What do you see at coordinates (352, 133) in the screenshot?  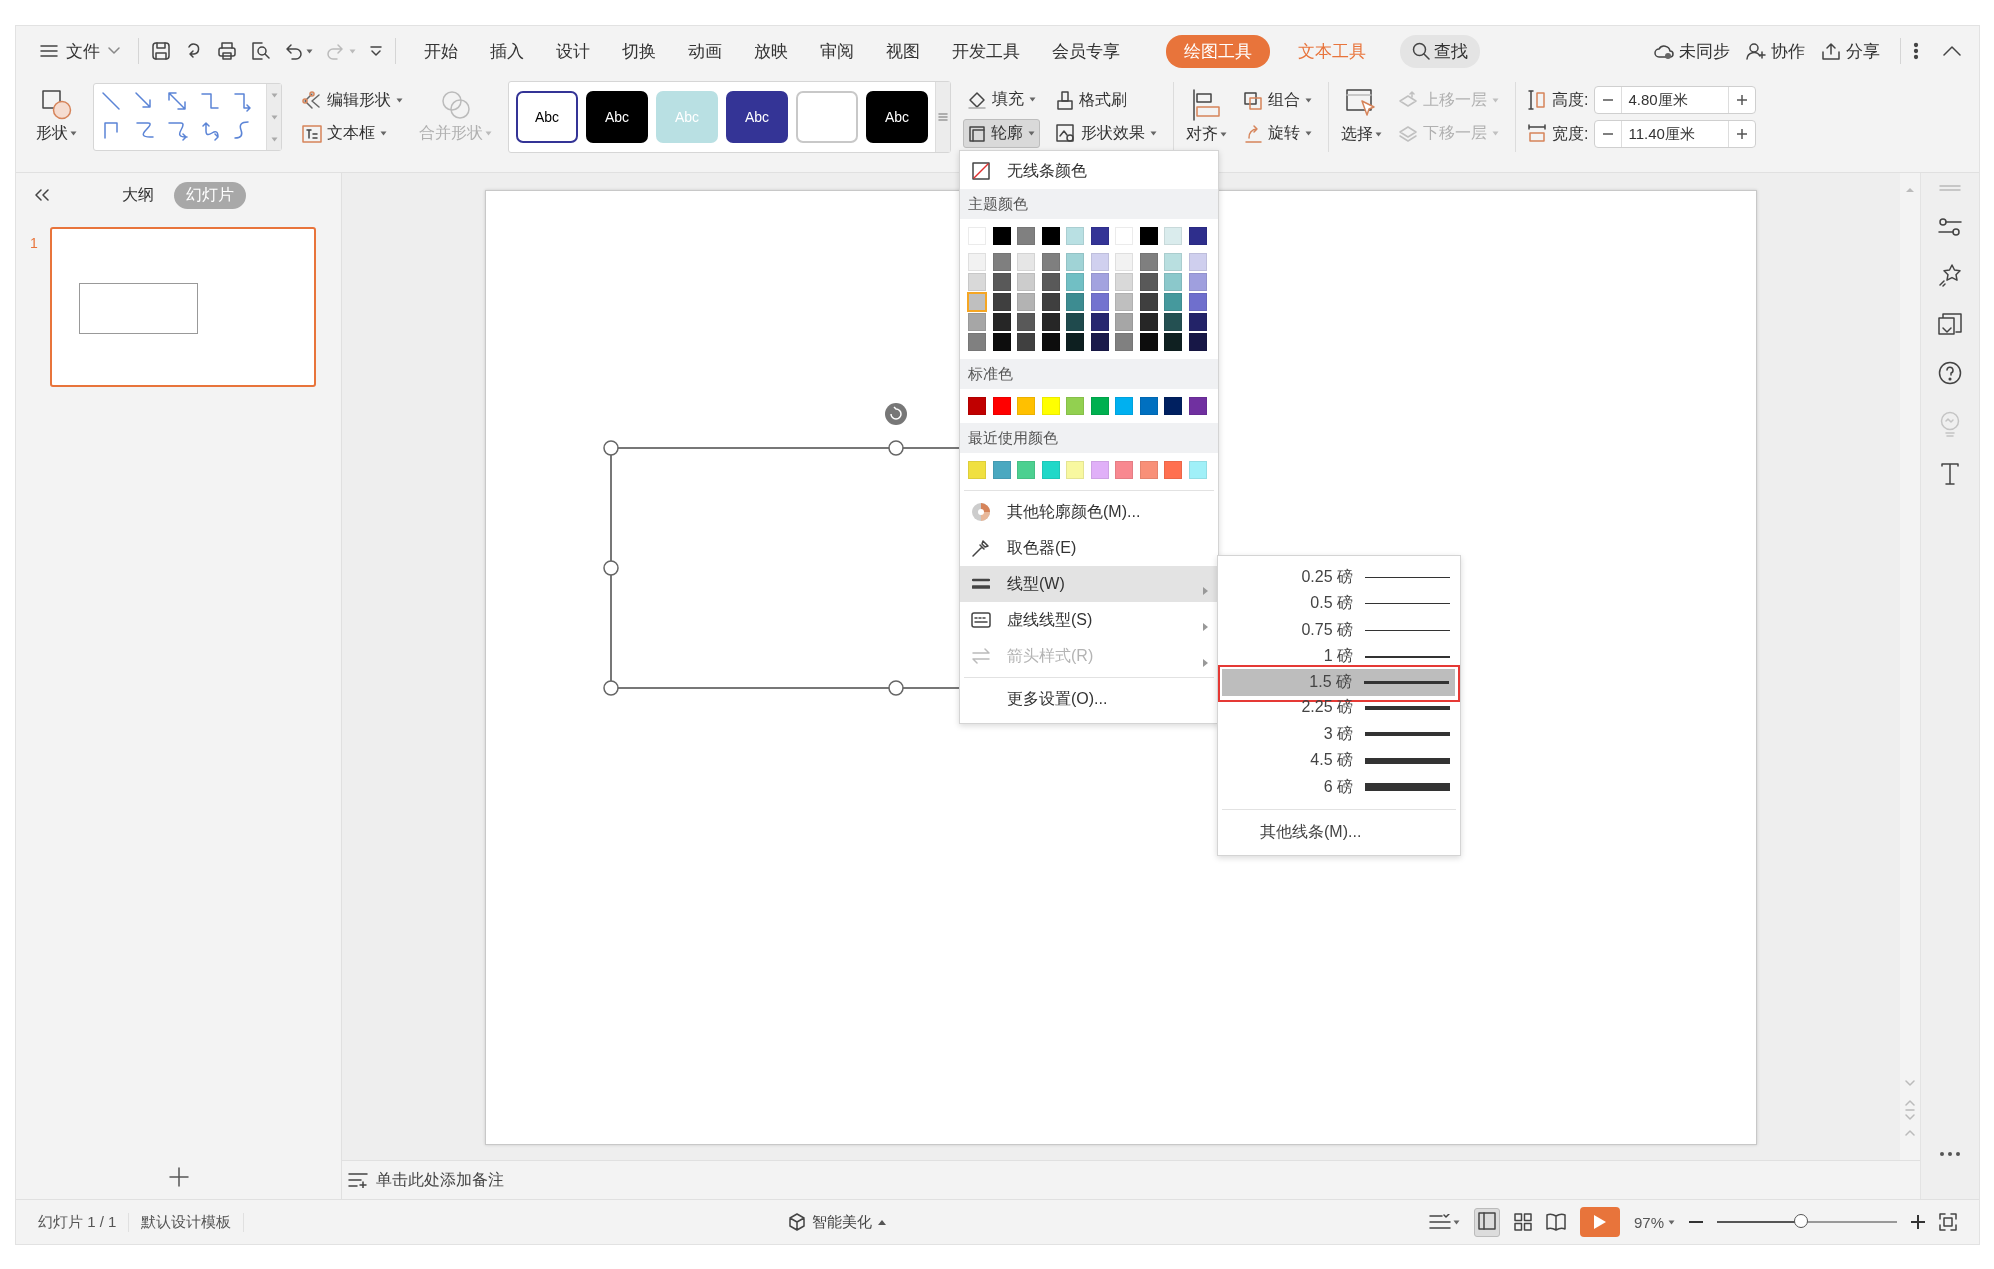 I see `text-box-button: 文本框` at bounding box center [352, 133].